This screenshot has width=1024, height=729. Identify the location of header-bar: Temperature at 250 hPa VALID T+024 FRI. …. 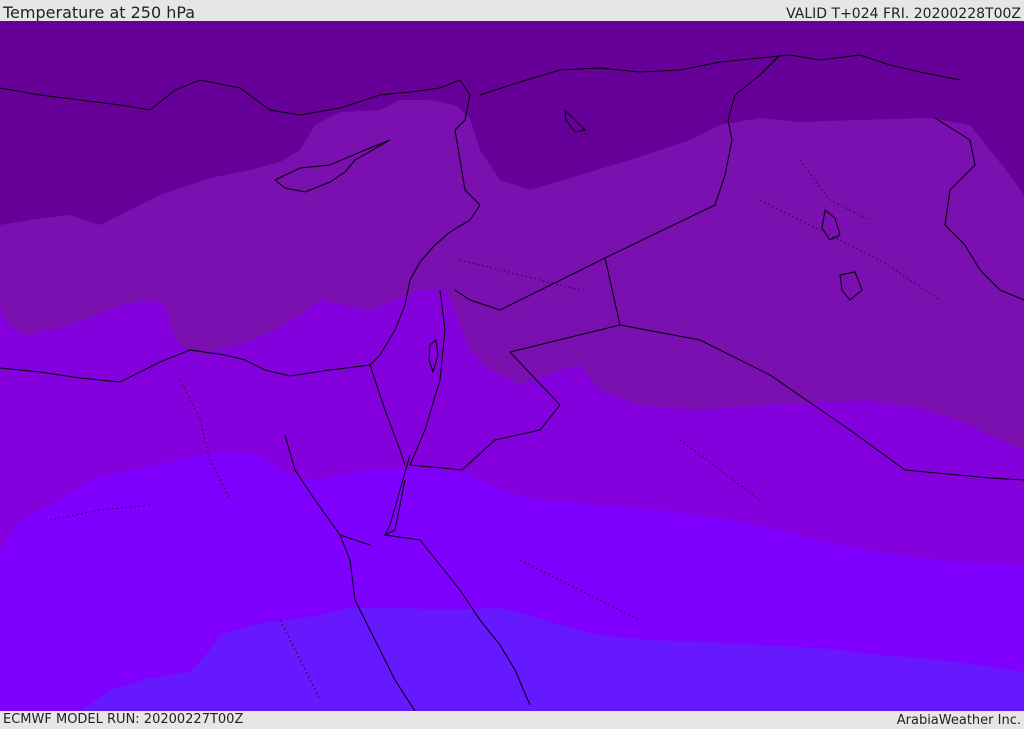
(512, 11).